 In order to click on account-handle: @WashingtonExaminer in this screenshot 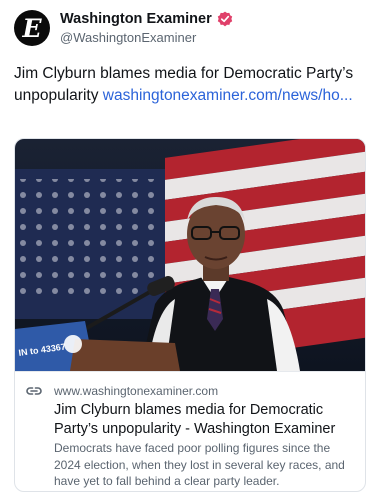, I will do `click(146, 37)`.